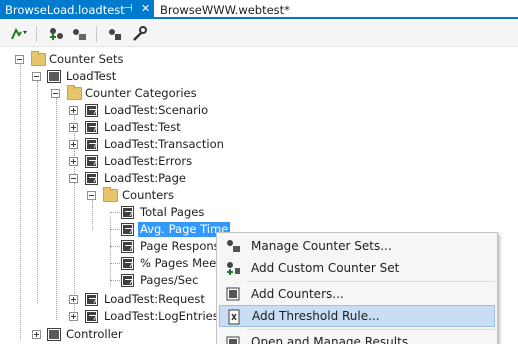 The height and width of the screenshot is (344, 518). I want to click on add-counter-icon, so click(56, 34).